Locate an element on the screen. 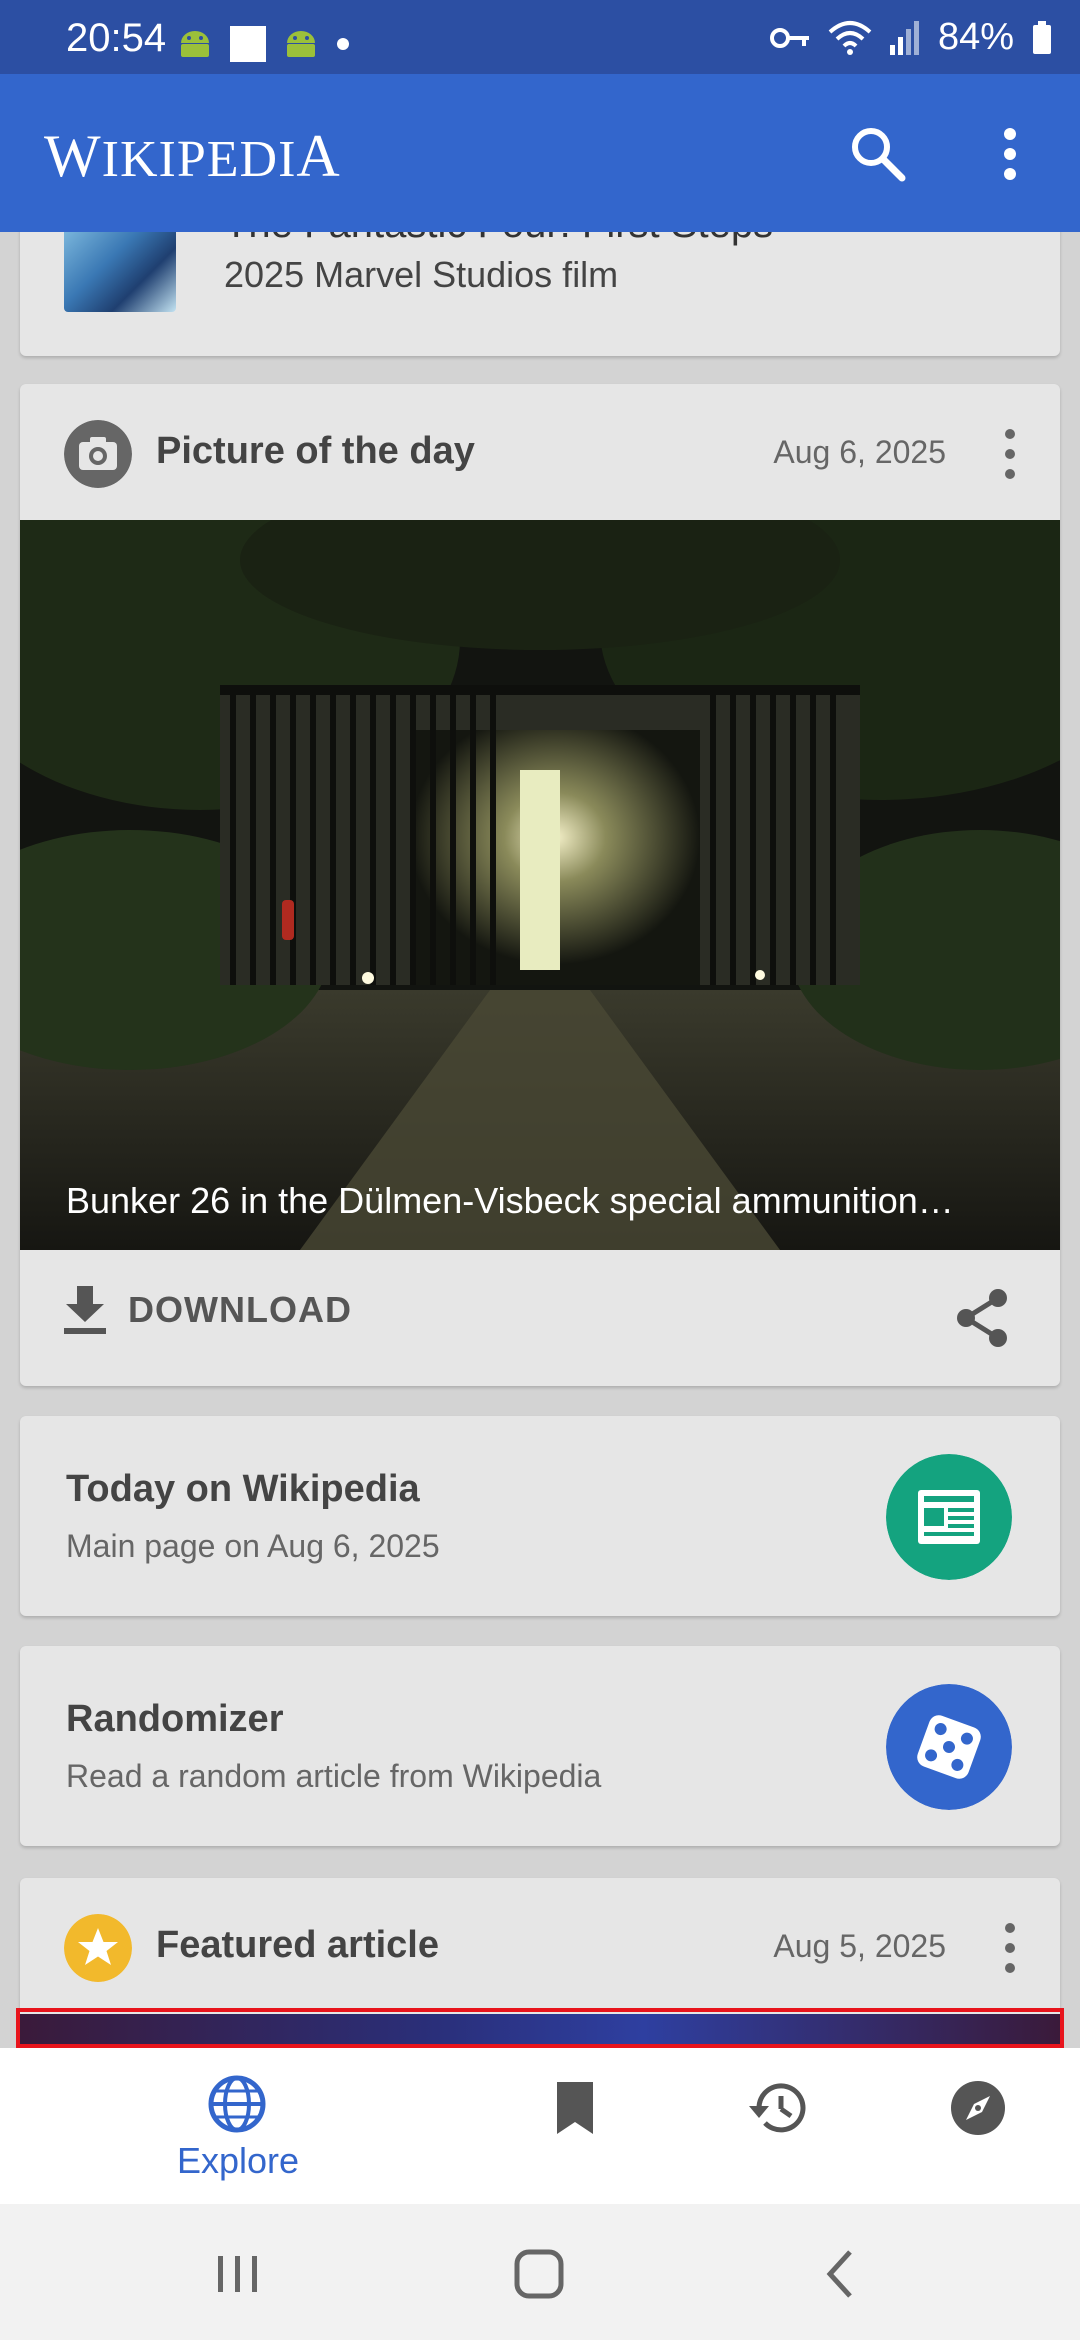 The image size is (1080, 2340). back-button is located at coordinates (842, 2274).